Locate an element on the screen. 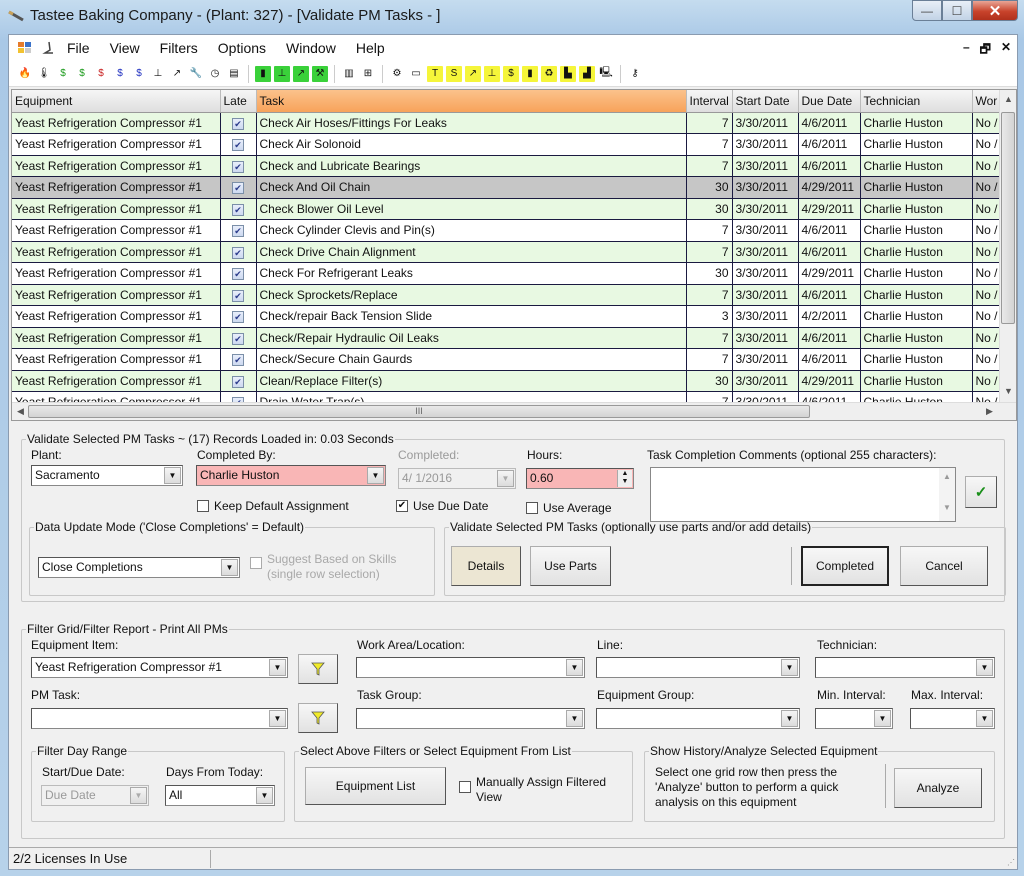 The height and width of the screenshot is (876, 1024). clock-icon: ◷ is located at coordinates (215, 74).